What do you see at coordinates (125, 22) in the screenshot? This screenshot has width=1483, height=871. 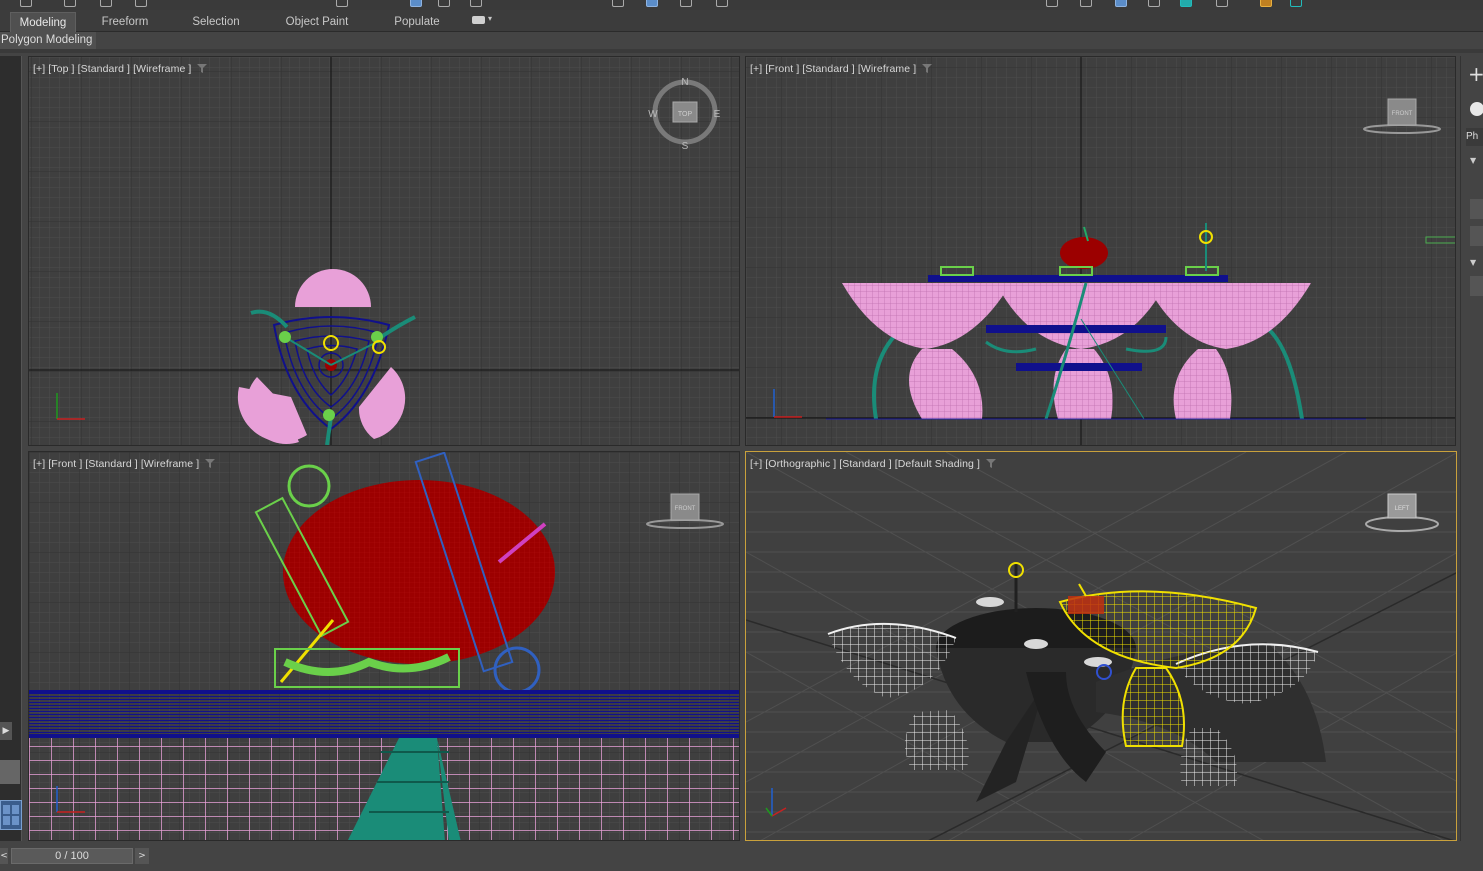 I see `tab-freeform: Freeform` at bounding box center [125, 22].